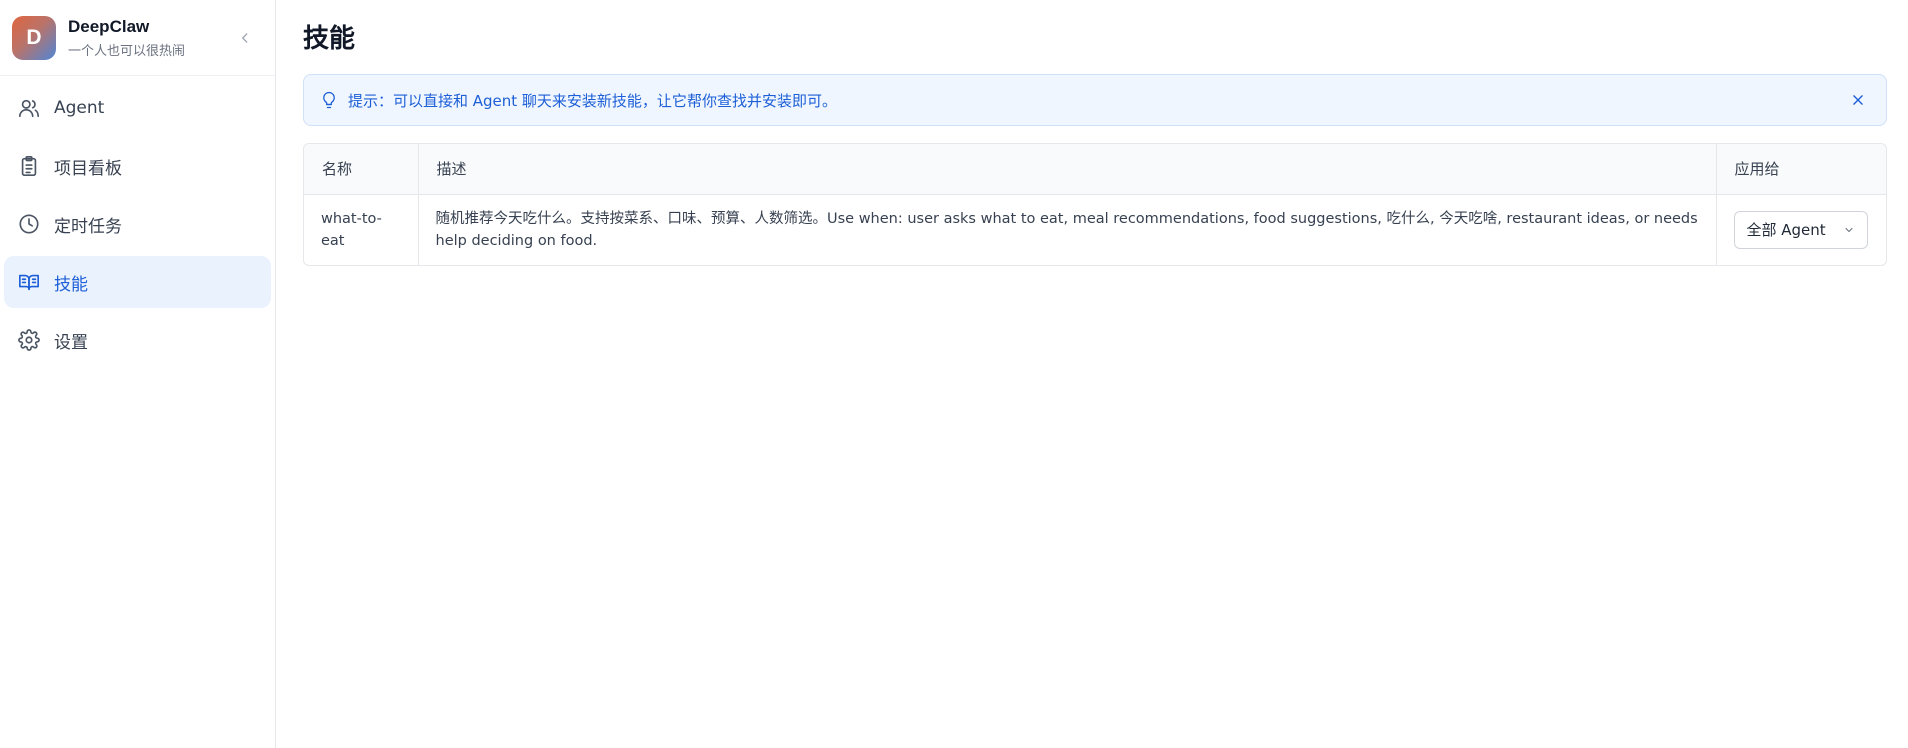  What do you see at coordinates (137, 282) in the screenshot?
I see `sidebar-item-skills: 技能` at bounding box center [137, 282].